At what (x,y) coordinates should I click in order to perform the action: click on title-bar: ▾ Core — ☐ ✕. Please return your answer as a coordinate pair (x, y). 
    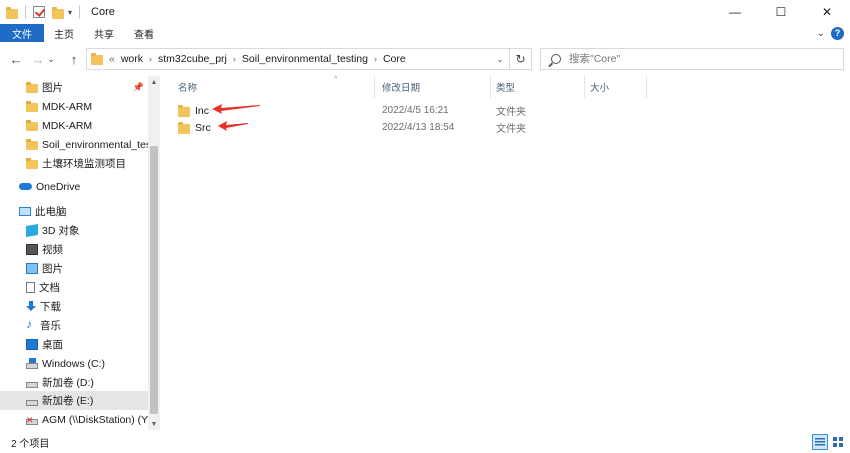
    Looking at the image, I should click on (425, 12).